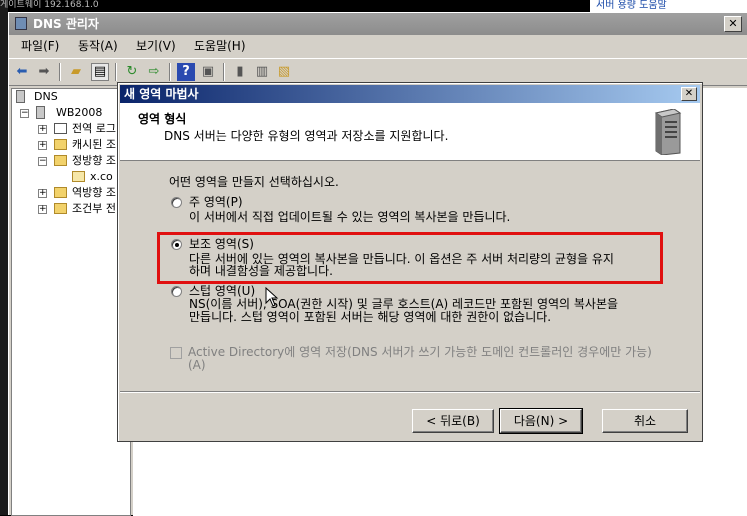  What do you see at coordinates (71, 129) in the screenshot?
I see `tree-item-global-logs: + 전역 로그` at bounding box center [71, 129].